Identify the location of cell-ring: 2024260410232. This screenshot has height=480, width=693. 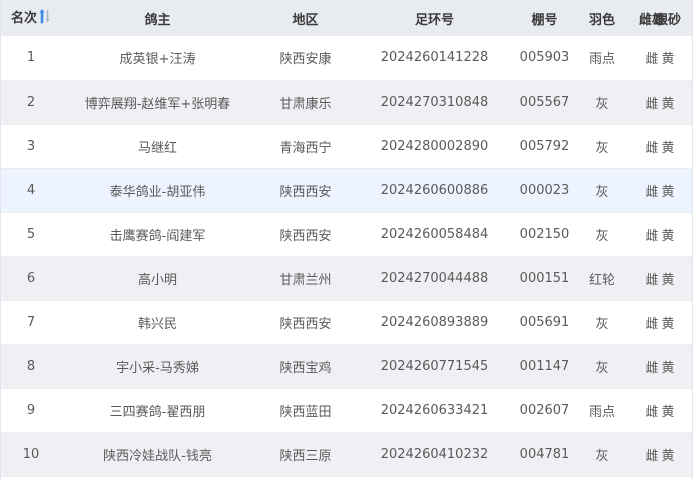
(434, 454).